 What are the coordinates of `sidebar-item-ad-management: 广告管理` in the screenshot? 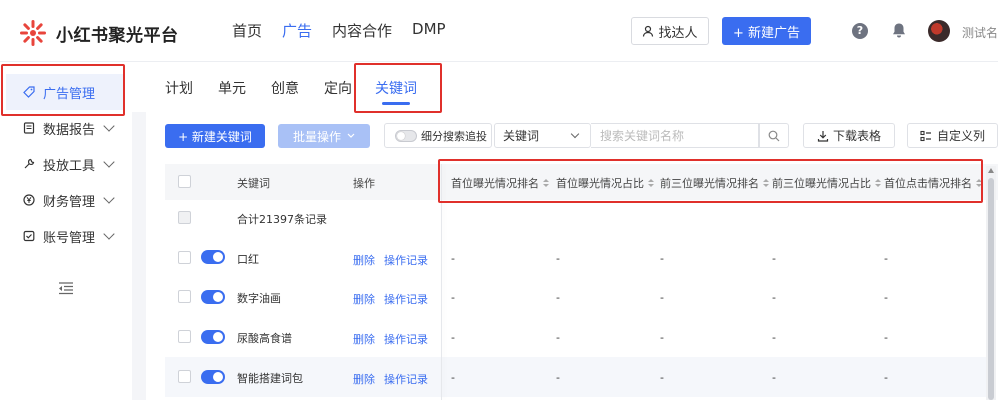 It's located at (65, 92).